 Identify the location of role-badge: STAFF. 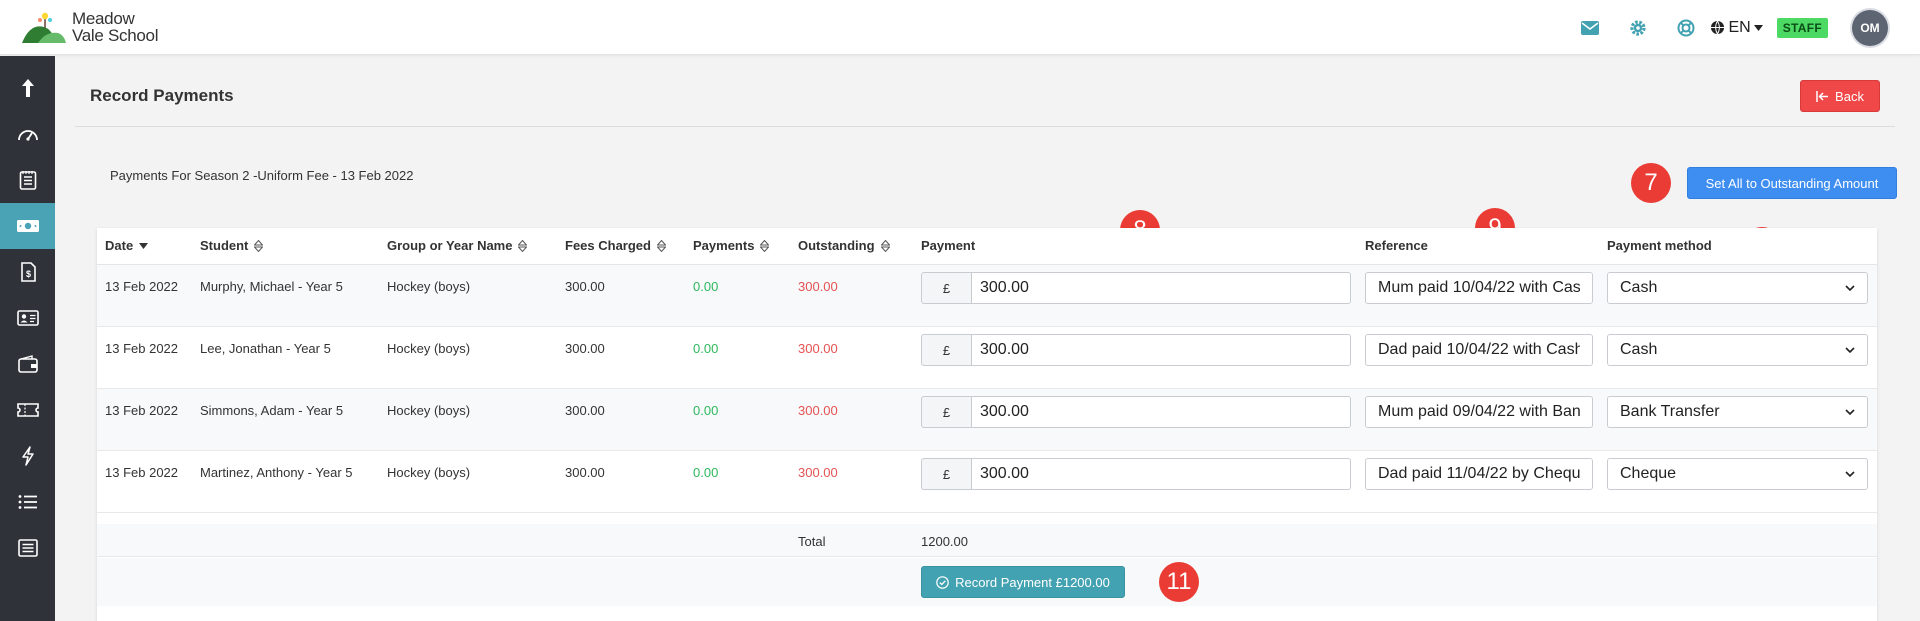
(1802, 27).